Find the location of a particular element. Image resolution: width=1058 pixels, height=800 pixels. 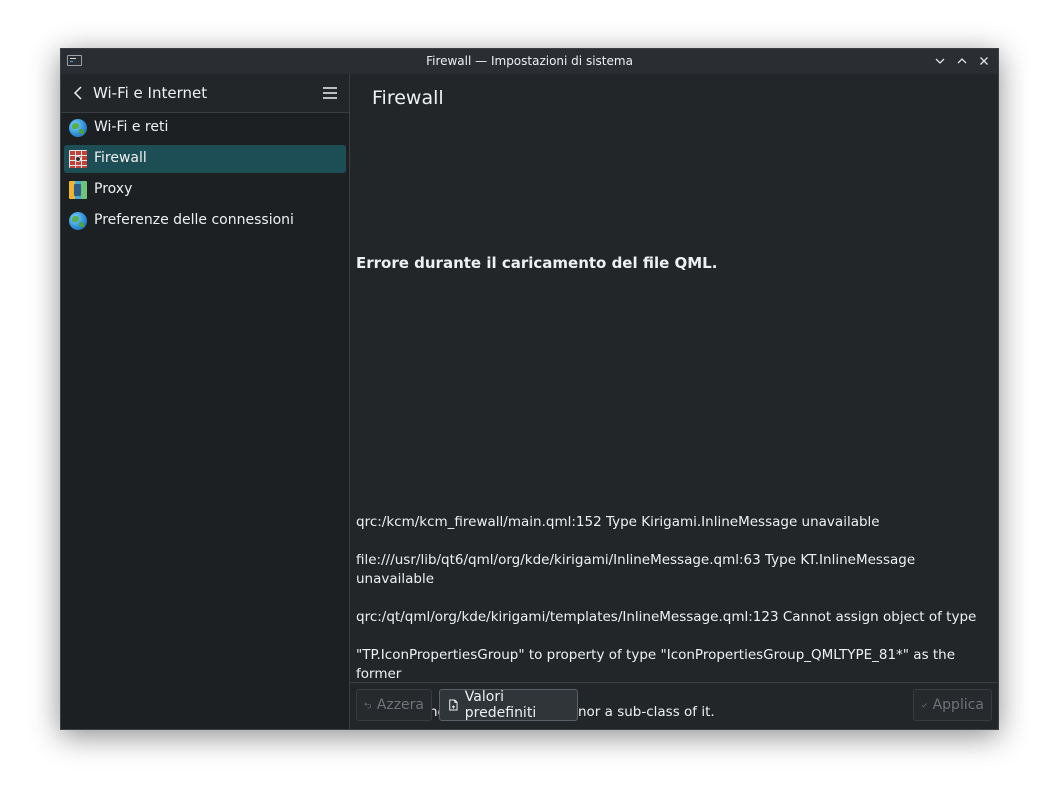

close-icon is located at coordinates (984, 61).